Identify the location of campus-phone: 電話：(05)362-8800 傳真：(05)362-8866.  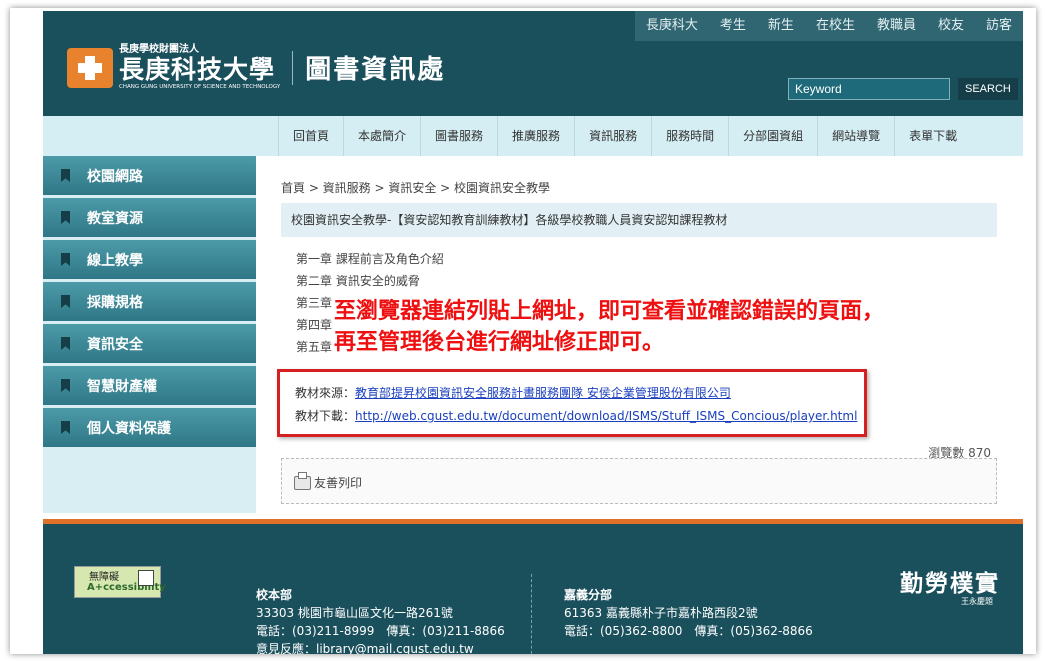
(688, 631).